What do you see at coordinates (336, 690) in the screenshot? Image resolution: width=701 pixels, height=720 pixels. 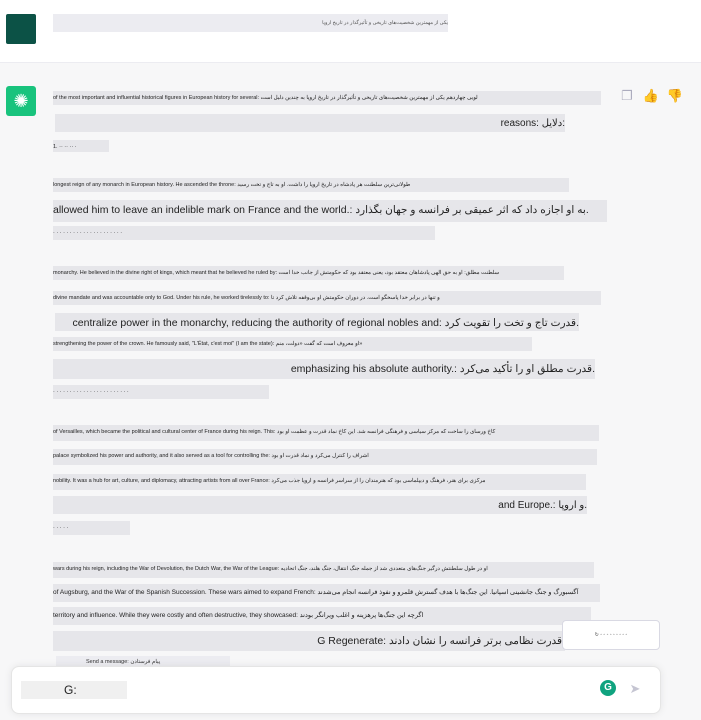 I see `message-composer: G: G ➤` at bounding box center [336, 690].